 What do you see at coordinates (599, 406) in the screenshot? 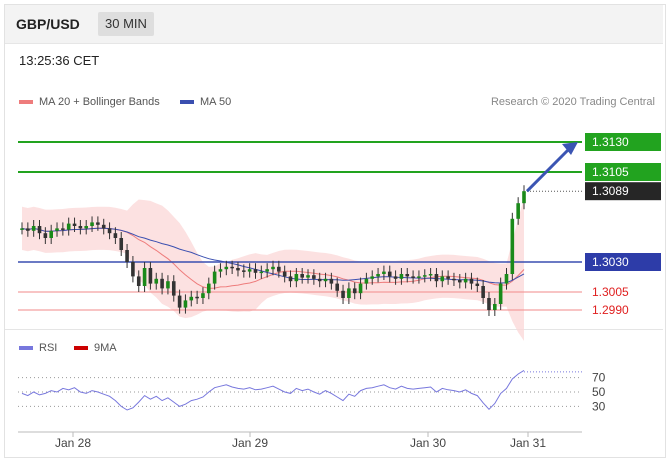
I see `rsi-tick-label: 30` at bounding box center [599, 406].